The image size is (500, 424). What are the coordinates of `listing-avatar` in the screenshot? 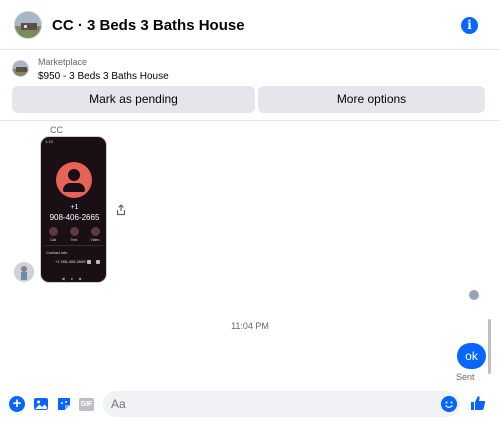 It's located at (28, 25).